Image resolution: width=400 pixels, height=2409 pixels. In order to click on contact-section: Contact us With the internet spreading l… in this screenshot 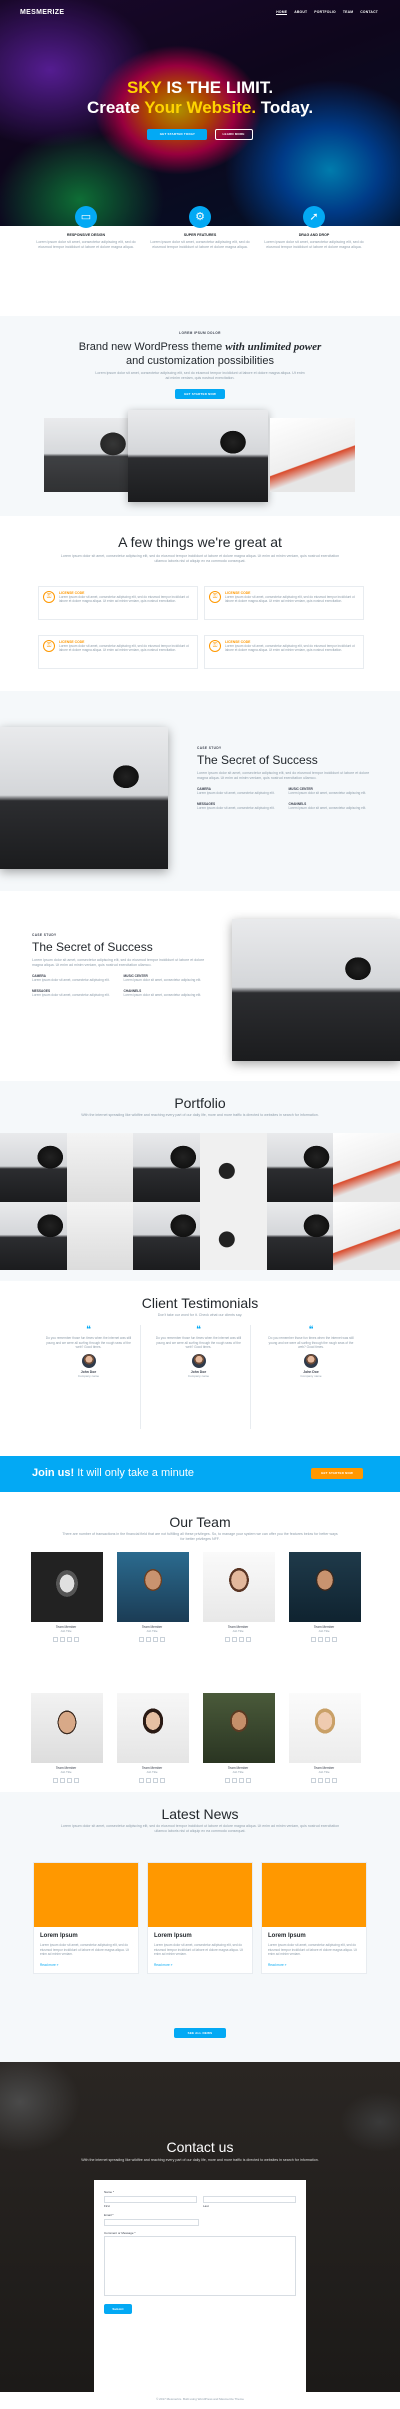, I will do `click(200, 2227)`.